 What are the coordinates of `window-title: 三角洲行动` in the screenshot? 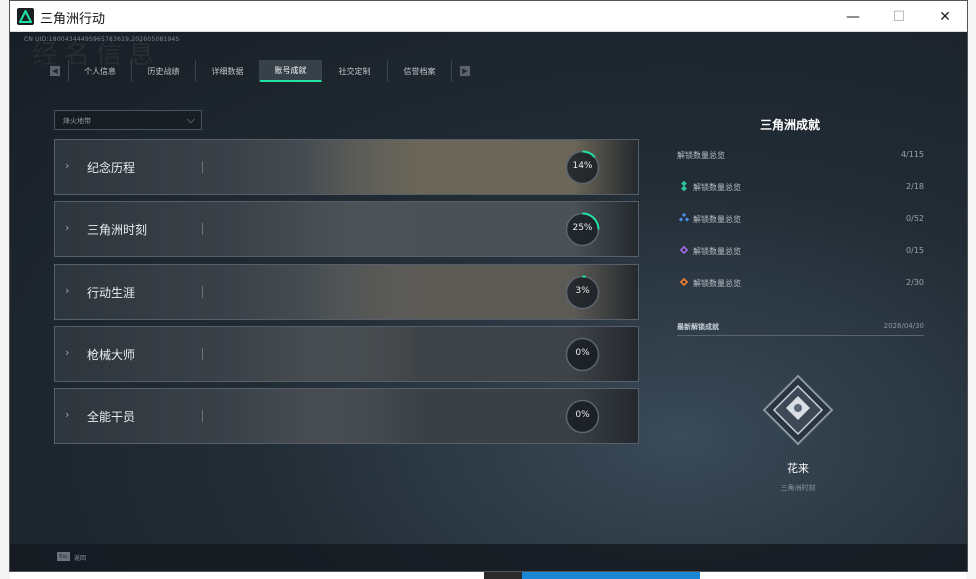 It's located at (73, 19).